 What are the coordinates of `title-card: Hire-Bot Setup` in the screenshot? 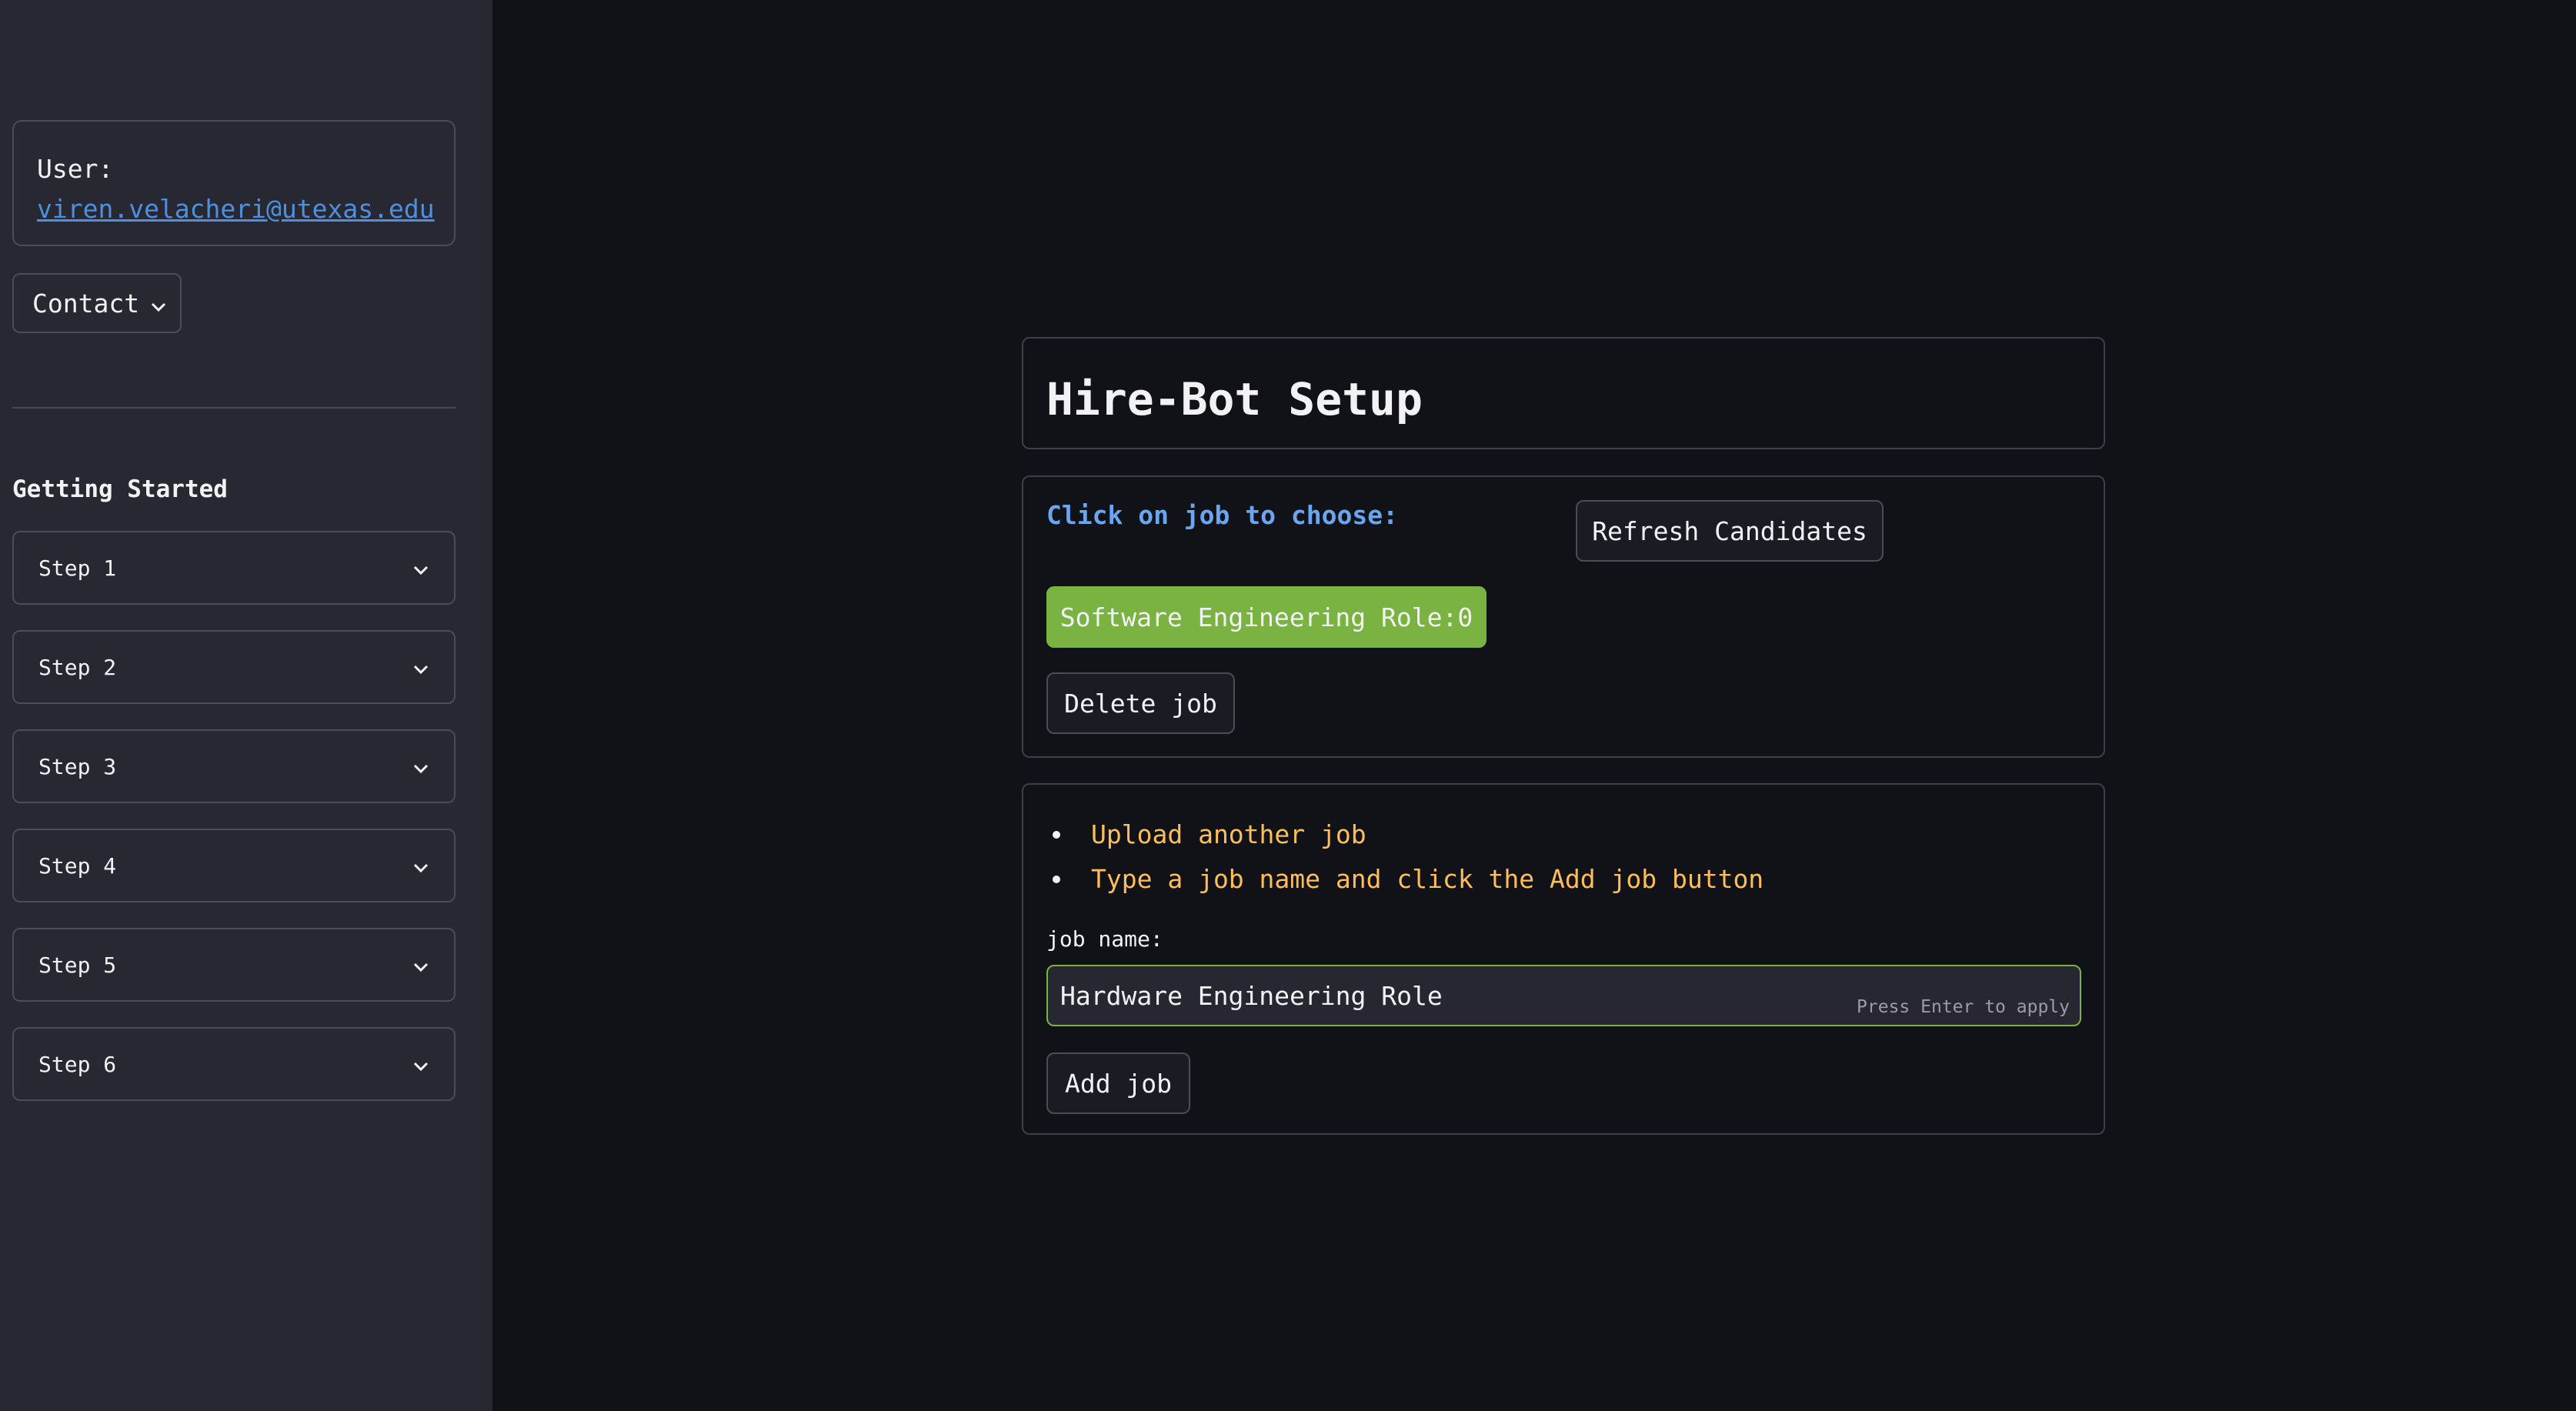 It's located at (1564, 393).